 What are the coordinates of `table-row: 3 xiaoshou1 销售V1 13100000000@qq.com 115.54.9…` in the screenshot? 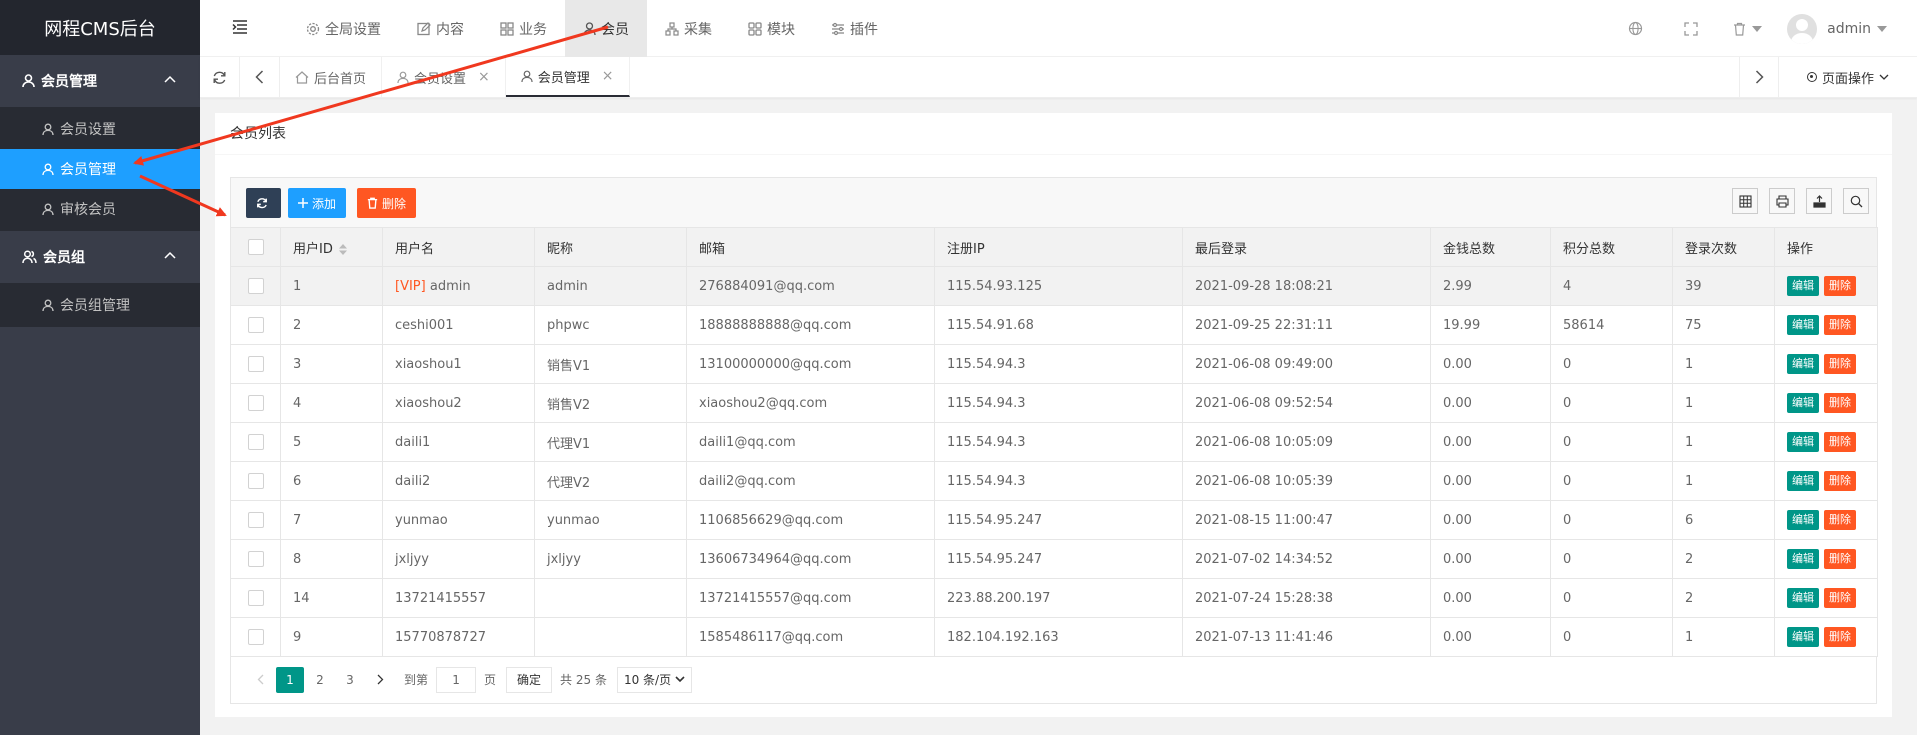 It's located at (1054, 364).